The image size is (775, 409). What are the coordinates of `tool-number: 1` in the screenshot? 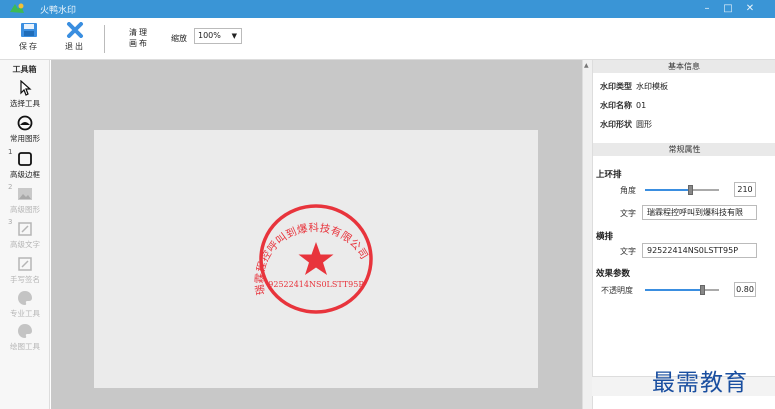 It's located at (10, 152).